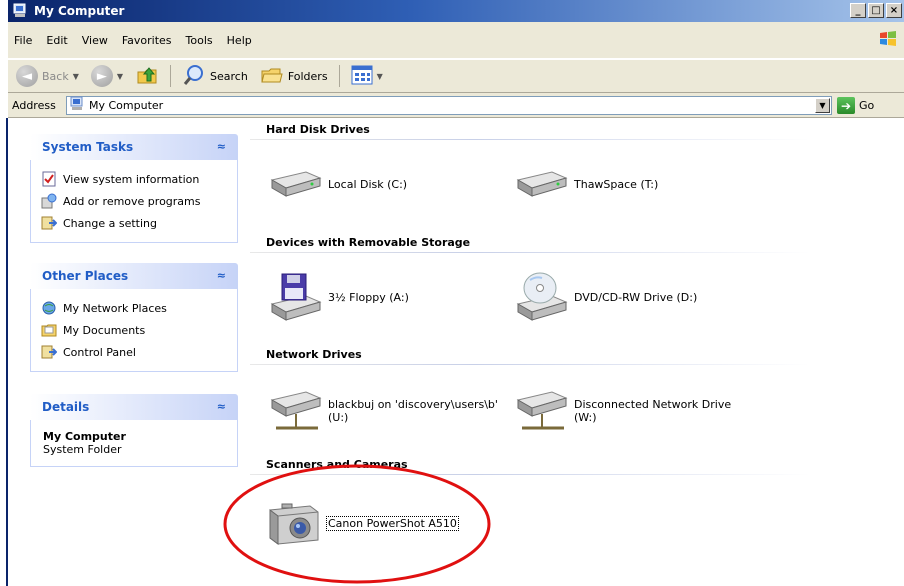 The height and width of the screenshot is (586, 904). Describe the element at coordinates (134, 430) in the screenshot. I see `details-panel: Details ≈ My Computer System Folder` at that location.